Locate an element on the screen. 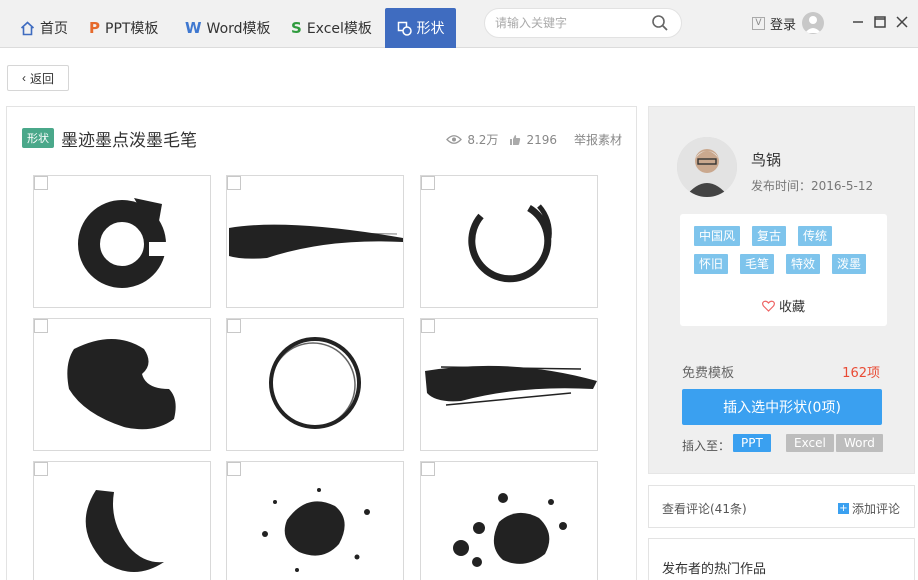 This screenshot has height=580, width=918. tag-item: 中国风 is located at coordinates (717, 236).